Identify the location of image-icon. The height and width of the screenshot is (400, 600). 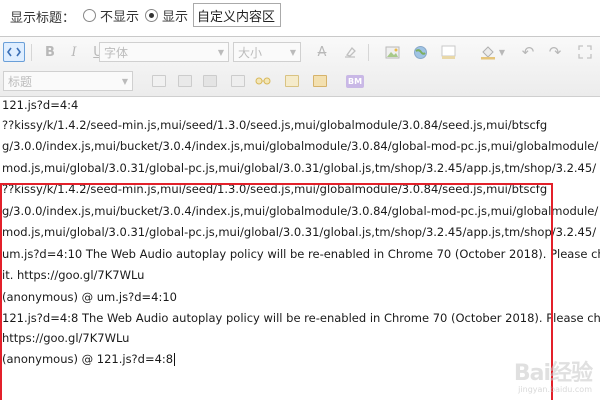
(392, 52).